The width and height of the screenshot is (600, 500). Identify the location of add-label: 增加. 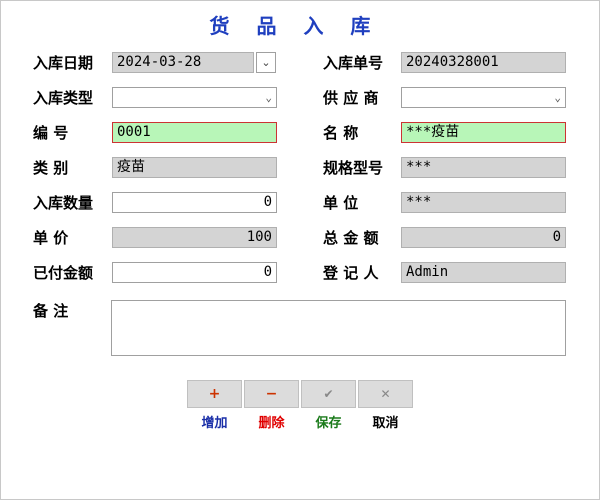
(214, 421).